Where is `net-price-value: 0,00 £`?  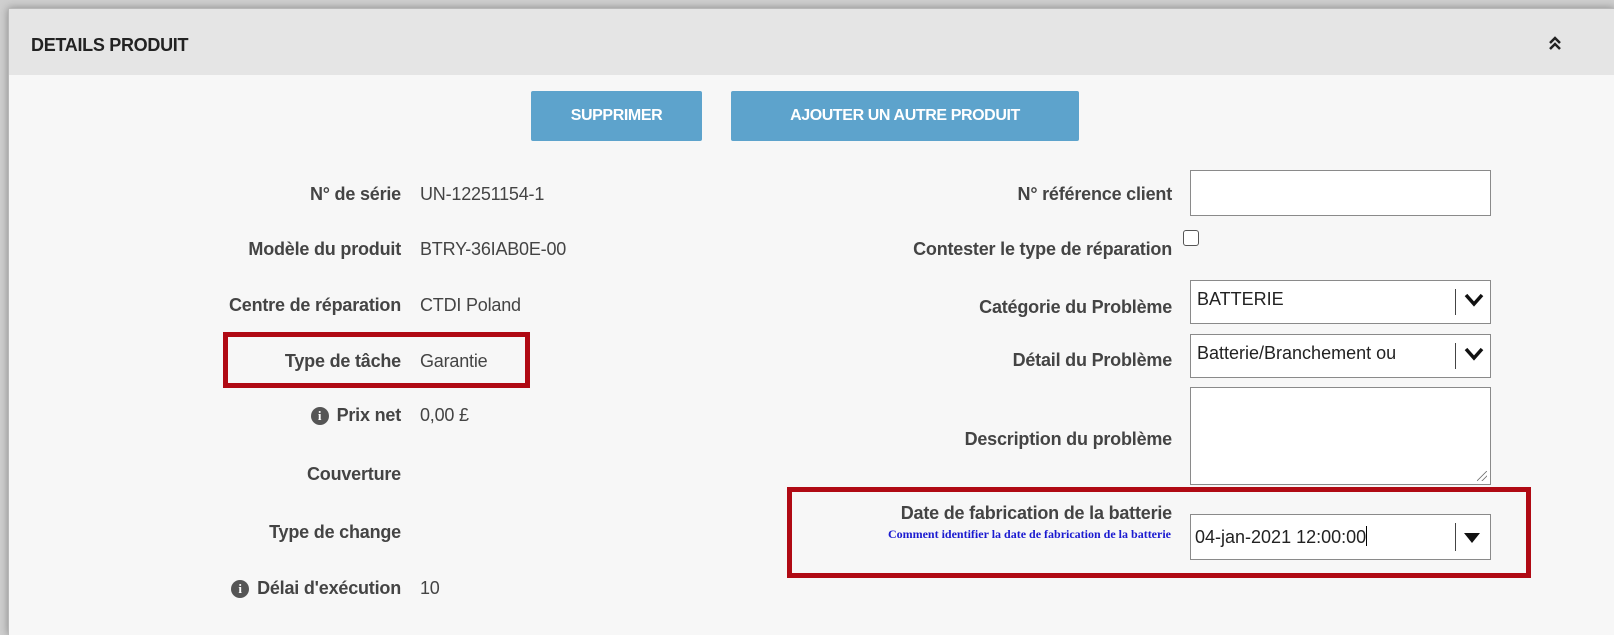 net-price-value: 0,00 £ is located at coordinates (444, 415).